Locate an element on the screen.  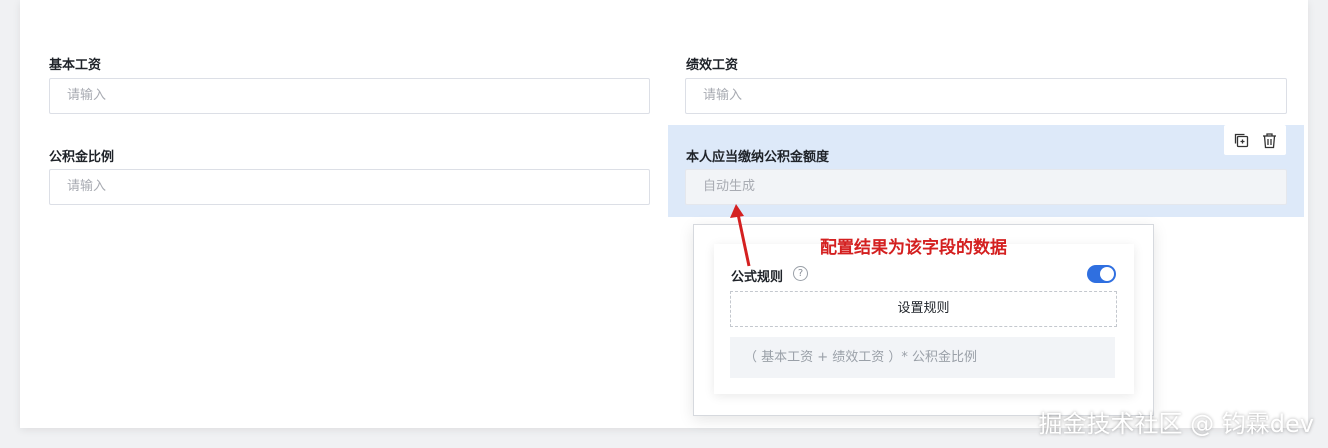
basic-salary-input: 请输入 is located at coordinates (349, 96).